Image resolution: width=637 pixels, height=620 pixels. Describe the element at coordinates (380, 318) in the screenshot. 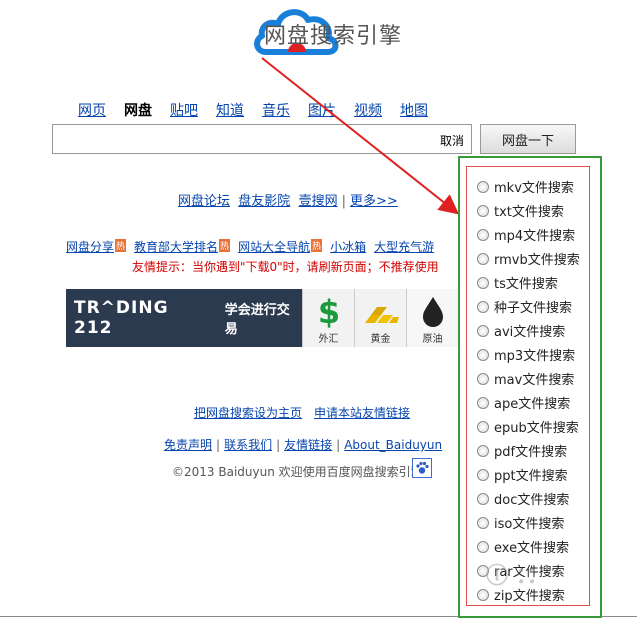

I see `banner-tile-gold: 黄金` at that location.